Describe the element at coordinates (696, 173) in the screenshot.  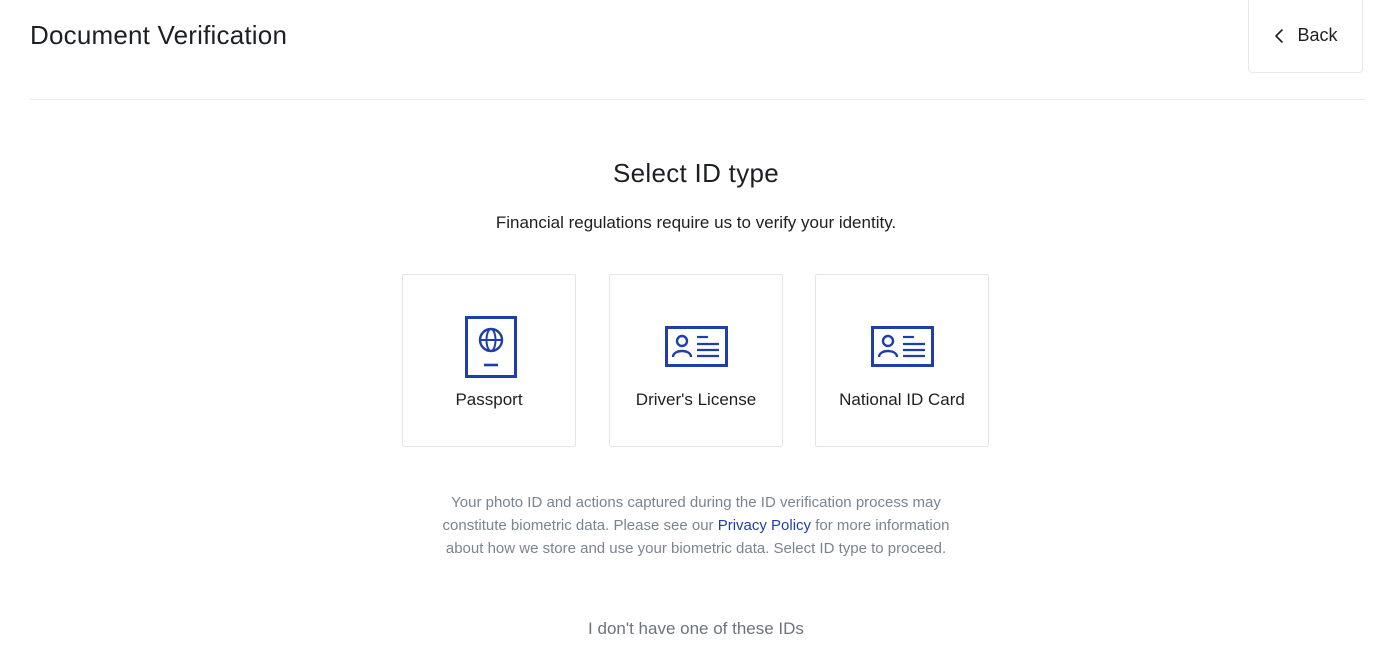
I see `section-heading: Select ID type` at that location.